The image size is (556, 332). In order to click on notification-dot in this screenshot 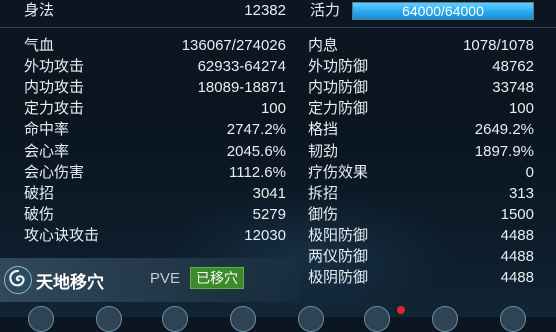, I will do `click(401, 310)`.